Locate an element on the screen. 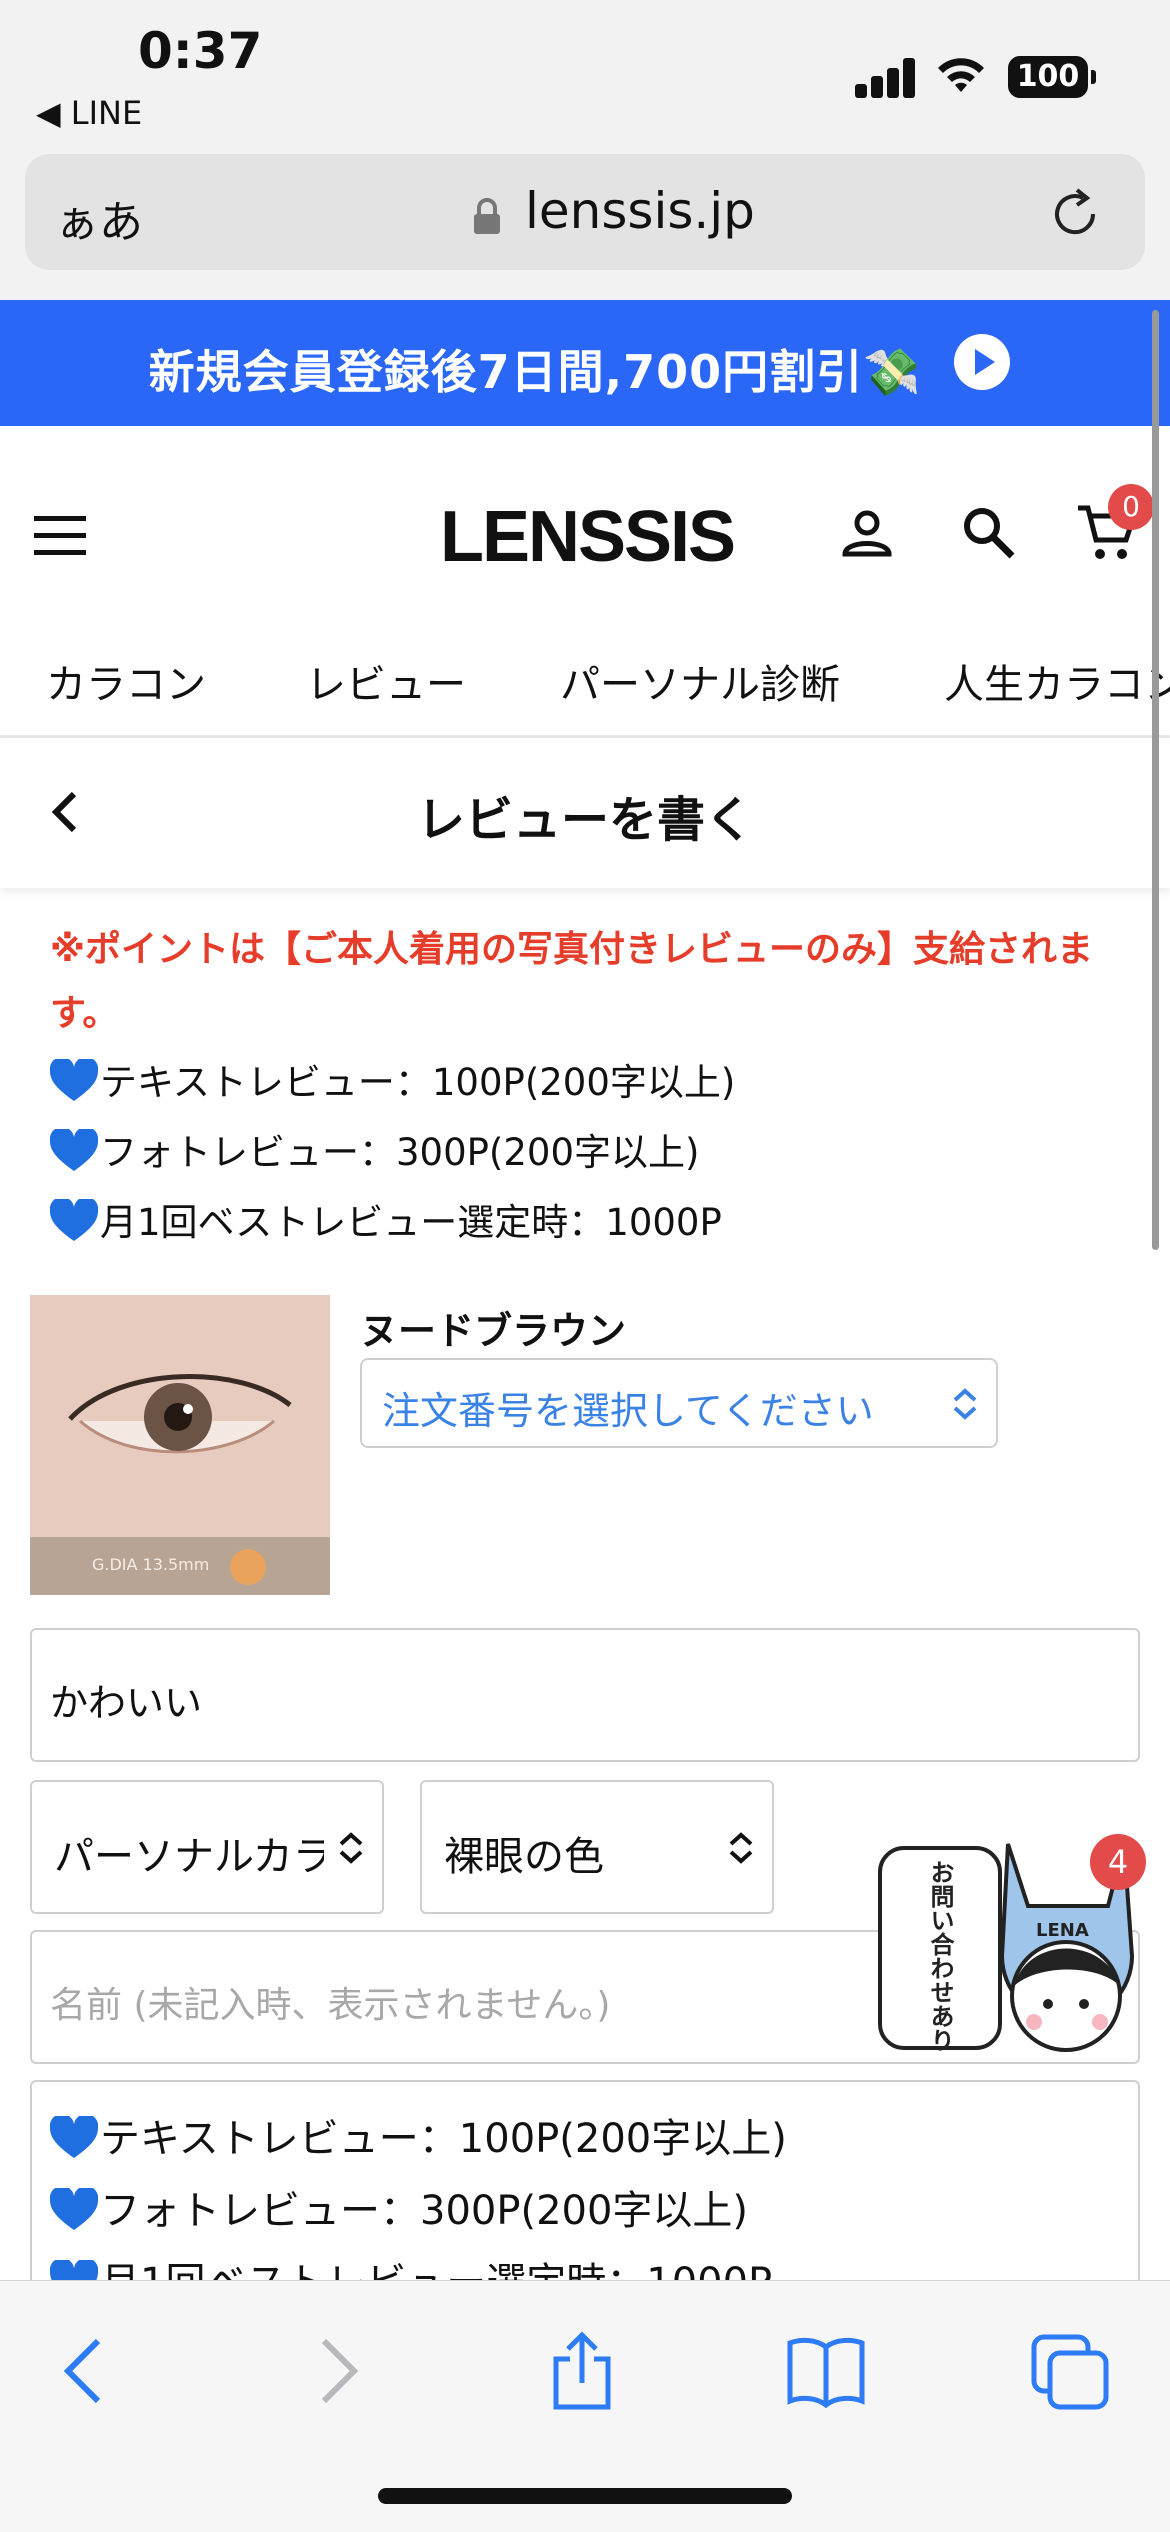 The image size is (1170, 2532). product-image: G.DIA 13.5mm is located at coordinates (180, 1445).